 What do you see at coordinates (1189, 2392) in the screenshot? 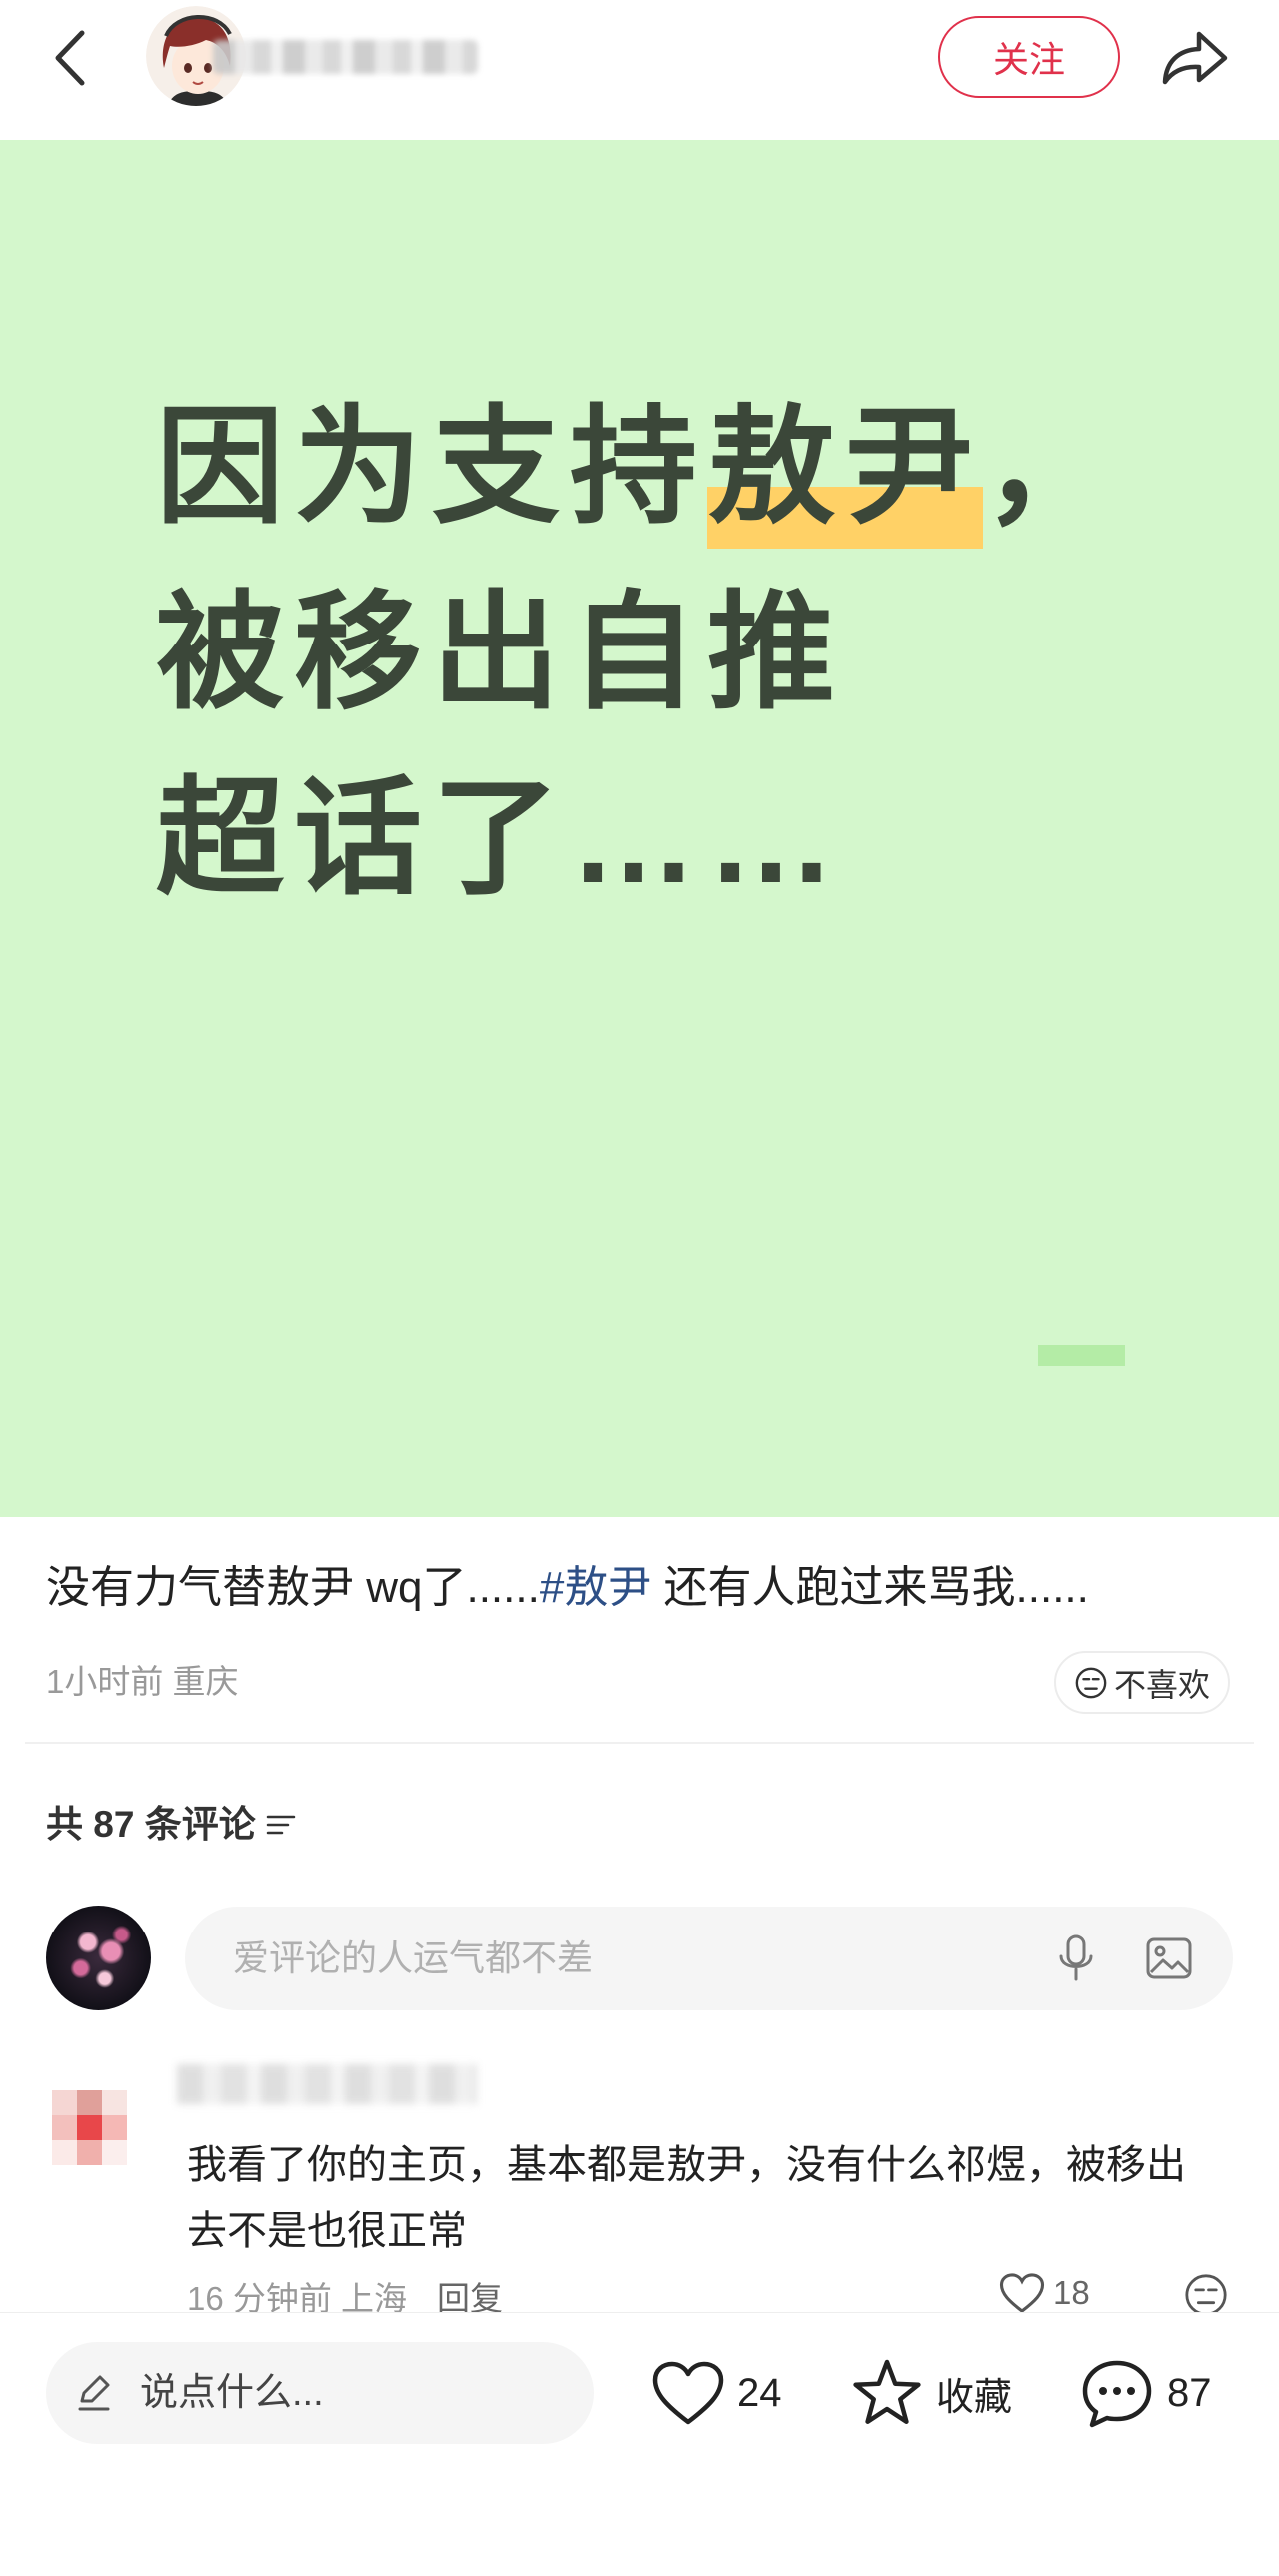
I see `comment-count-bottom: 87` at bounding box center [1189, 2392].